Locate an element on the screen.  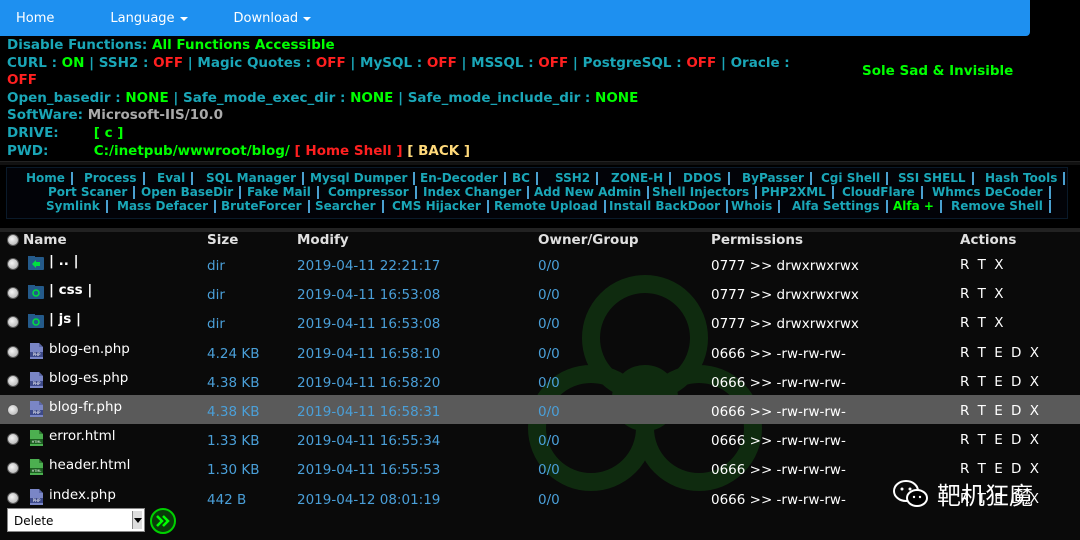
file-name: error.html is located at coordinates (82, 436).